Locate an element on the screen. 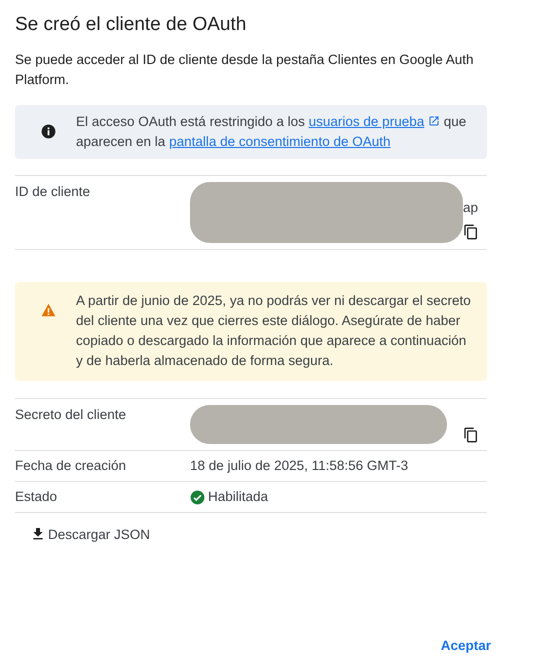 Image resolution: width=540 pixels, height=662 pixels. info-text: El acceso OAuth está restringido a los usuarios de prueba que aparecen en la pantalla de consentimiento de OAuth is located at coordinates (272, 132).